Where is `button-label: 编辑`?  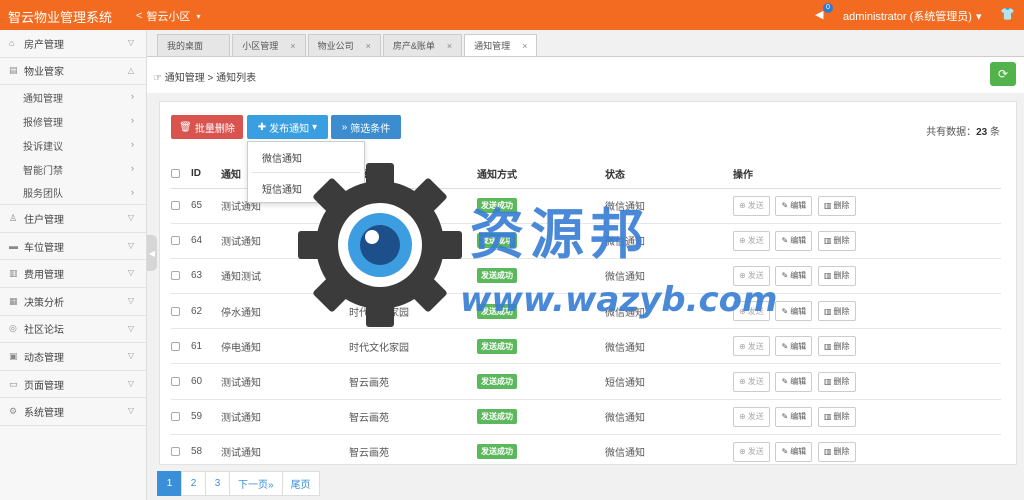 button-label: 编辑 is located at coordinates (798, 382).